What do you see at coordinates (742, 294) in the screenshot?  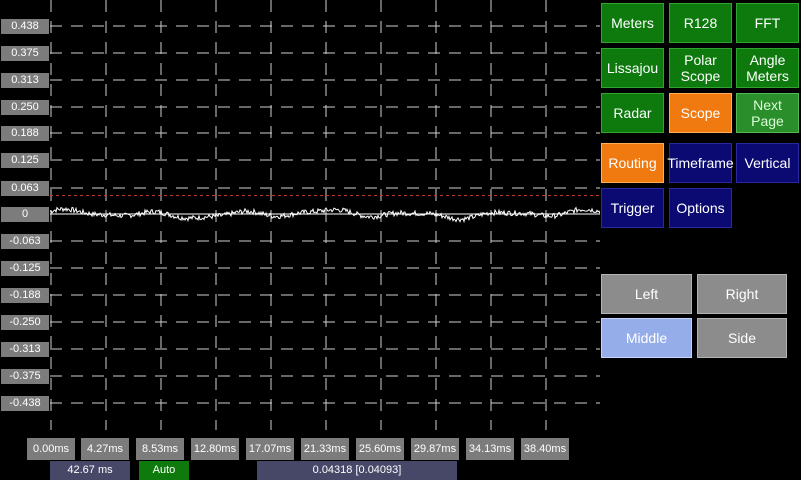 I see `right-channel-button: Right` at bounding box center [742, 294].